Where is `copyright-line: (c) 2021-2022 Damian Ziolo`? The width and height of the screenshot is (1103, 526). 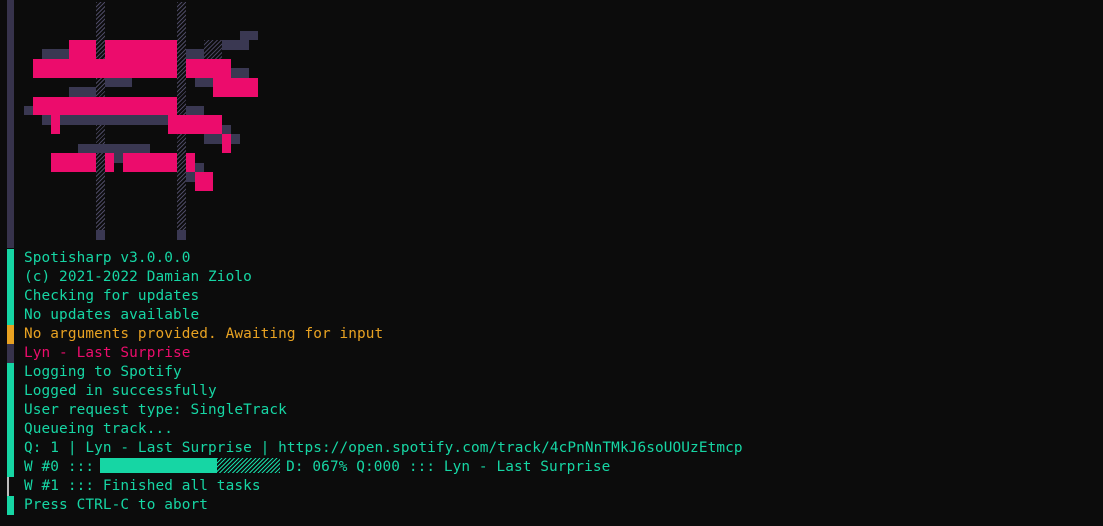 copyright-line: (c) 2021-2022 Damian Ziolo is located at coordinates (138, 277).